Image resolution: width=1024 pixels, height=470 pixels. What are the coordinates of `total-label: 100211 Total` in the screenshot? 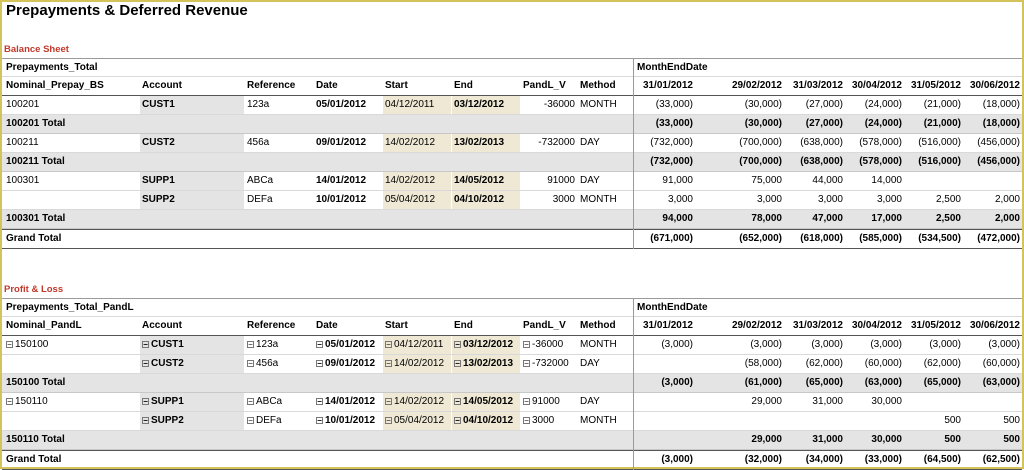 It's located at (35, 161).